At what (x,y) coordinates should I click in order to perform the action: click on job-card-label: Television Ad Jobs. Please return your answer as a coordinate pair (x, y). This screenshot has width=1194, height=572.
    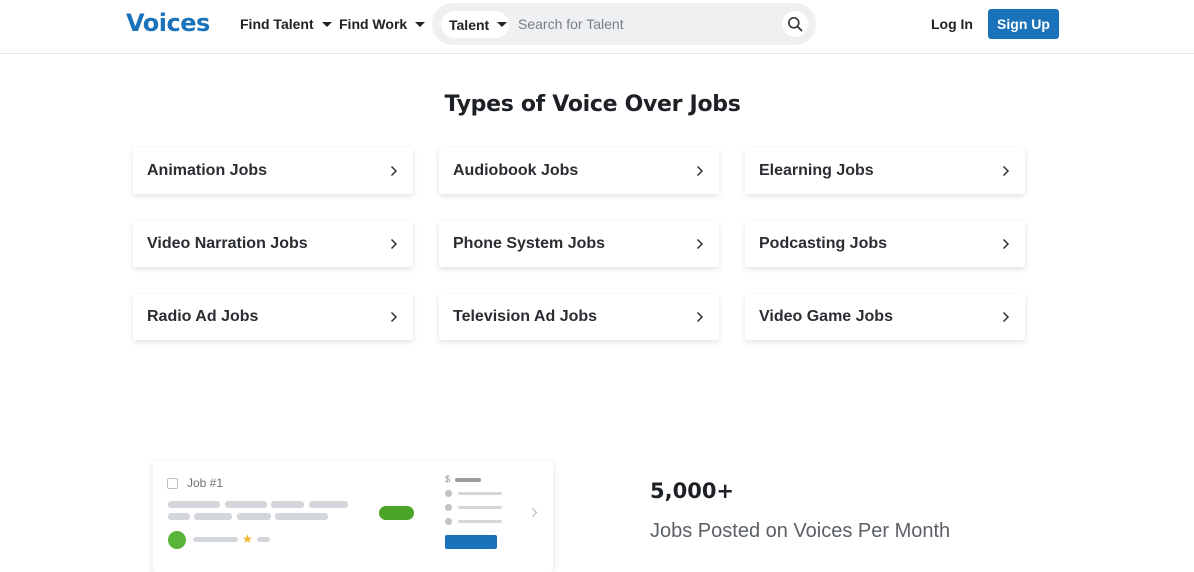
    Looking at the image, I should click on (525, 316).